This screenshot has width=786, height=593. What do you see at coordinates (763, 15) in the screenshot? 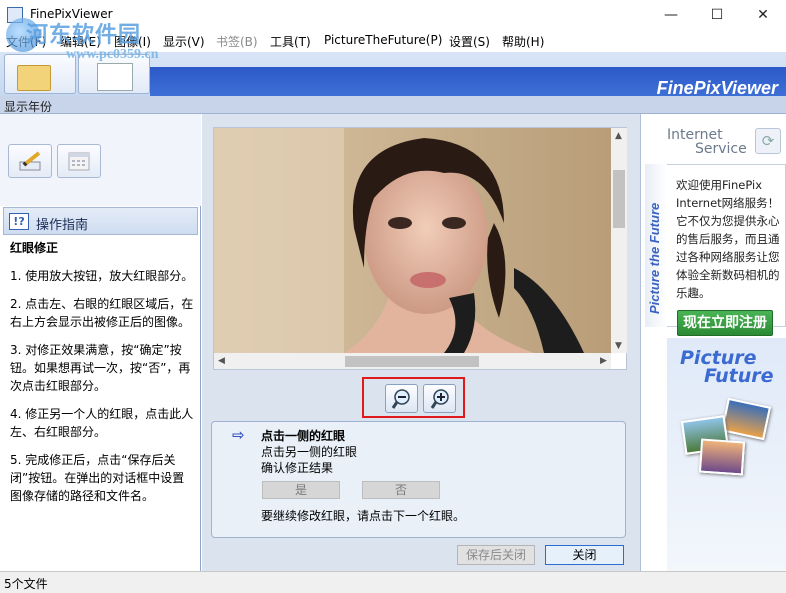
I see `close-window-button: ✕` at bounding box center [763, 15].